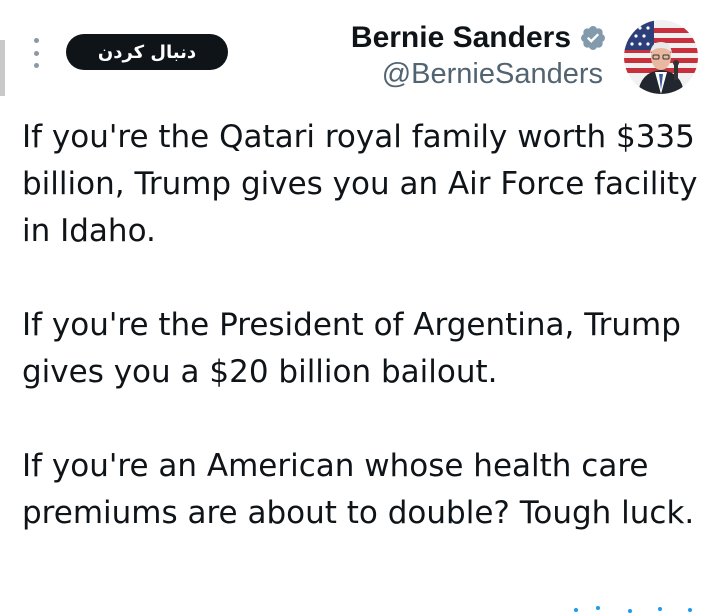 Image resolution: width=720 pixels, height=615 pixels. I want to click on author-name-row: Bernie Sanders, so click(479, 38).